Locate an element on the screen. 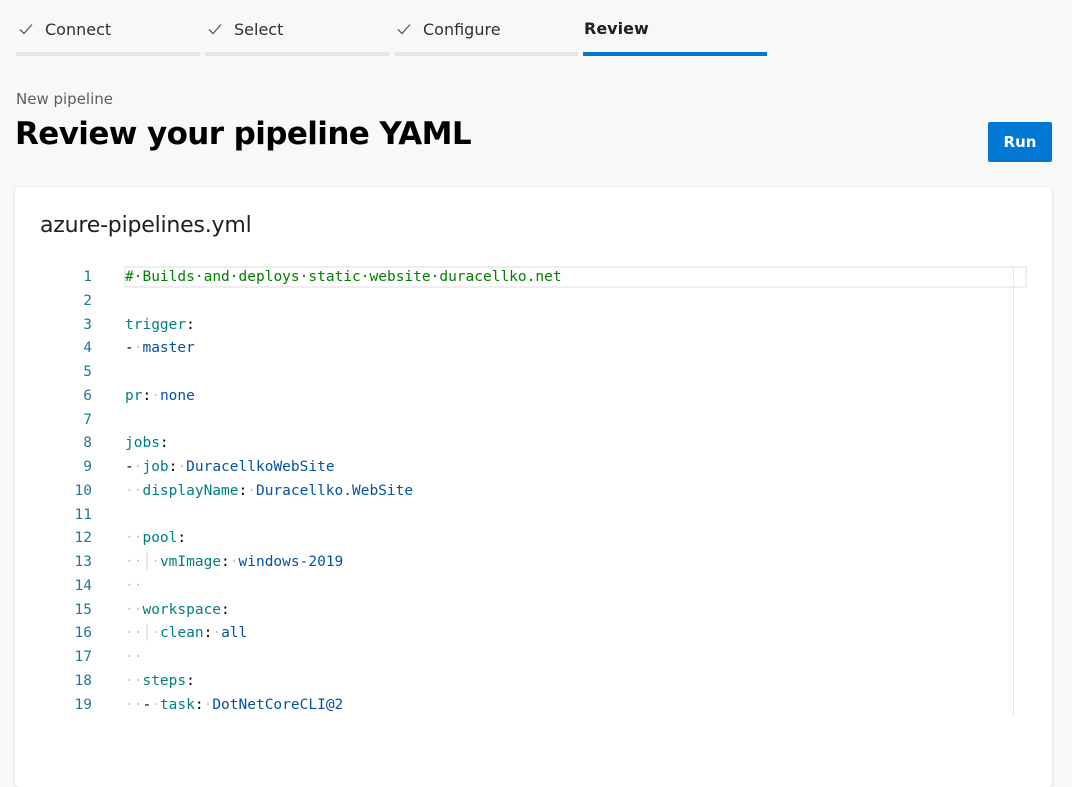 The width and height of the screenshot is (1072, 787). line-number: 17 is located at coordinates (83, 657).